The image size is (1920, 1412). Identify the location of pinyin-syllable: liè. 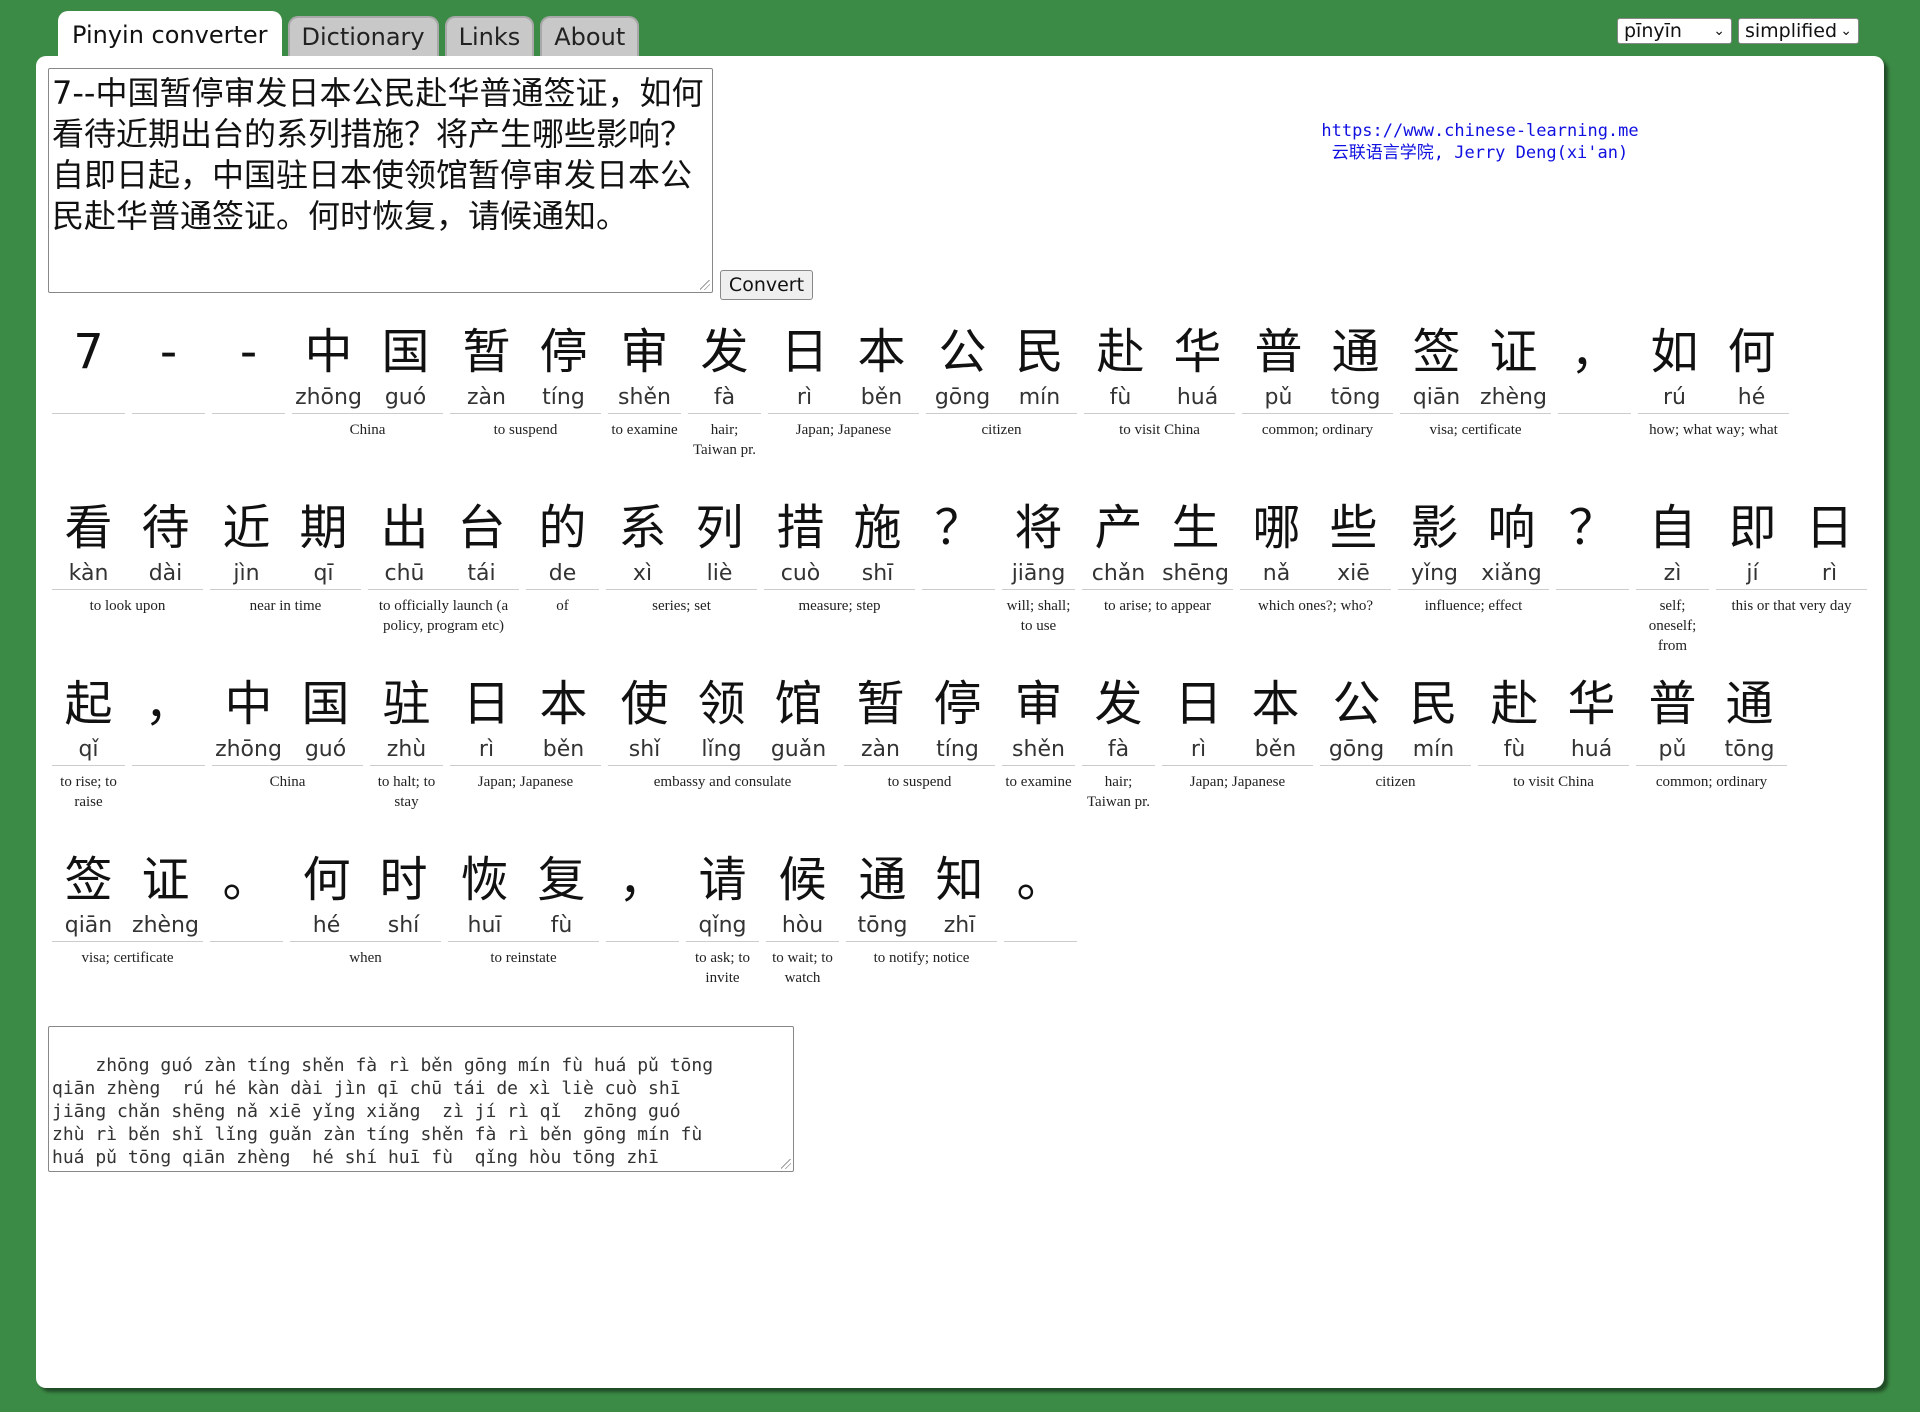
(719, 573).